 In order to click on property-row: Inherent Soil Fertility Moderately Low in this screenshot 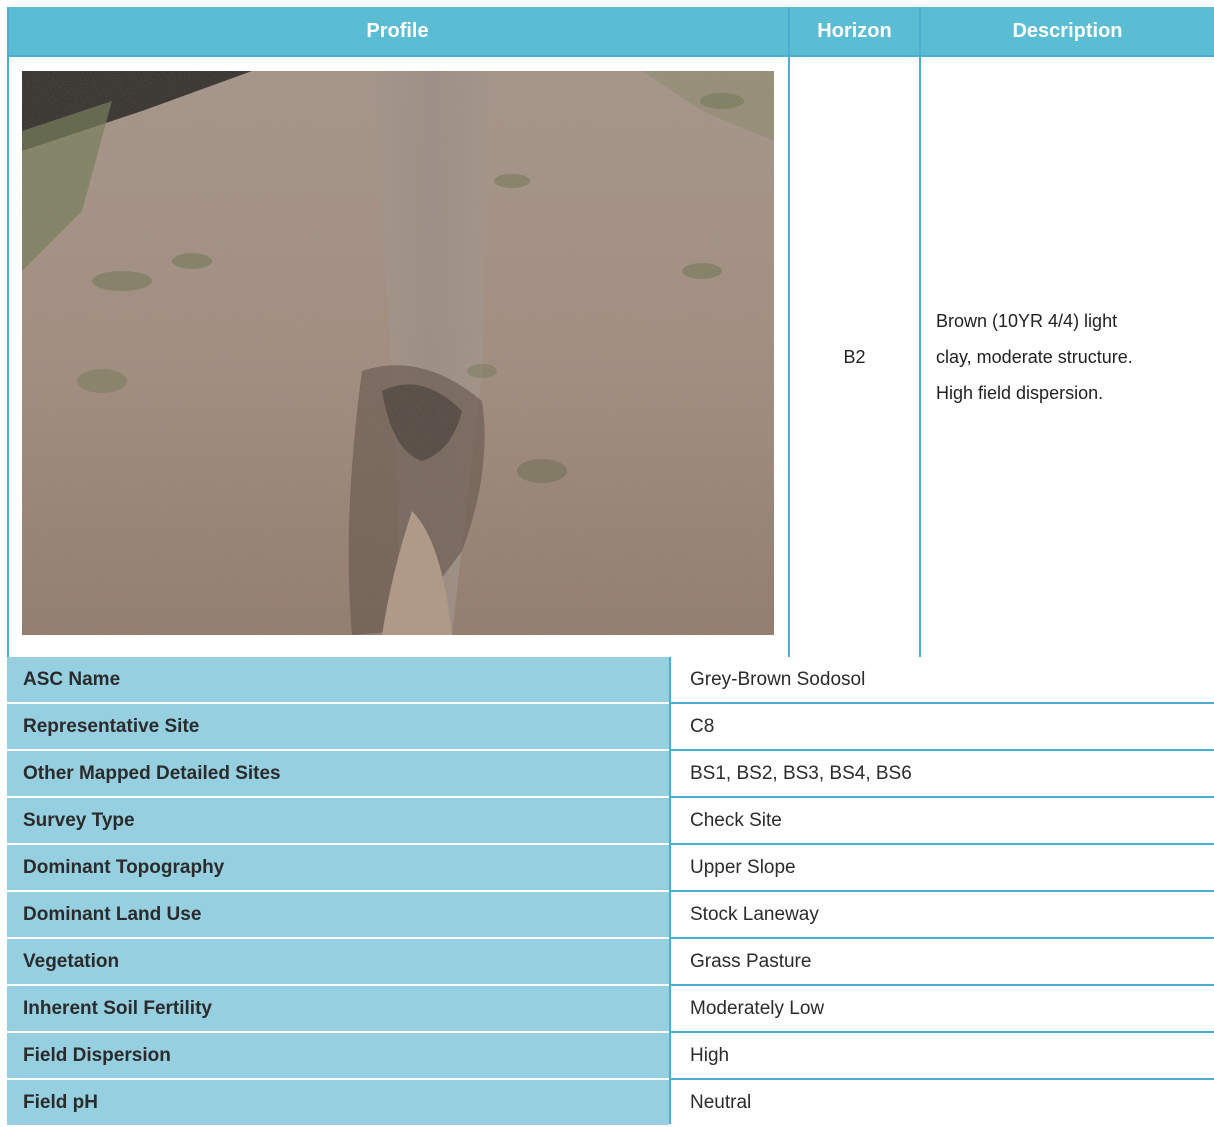, I will do `click(610, 1009)`.